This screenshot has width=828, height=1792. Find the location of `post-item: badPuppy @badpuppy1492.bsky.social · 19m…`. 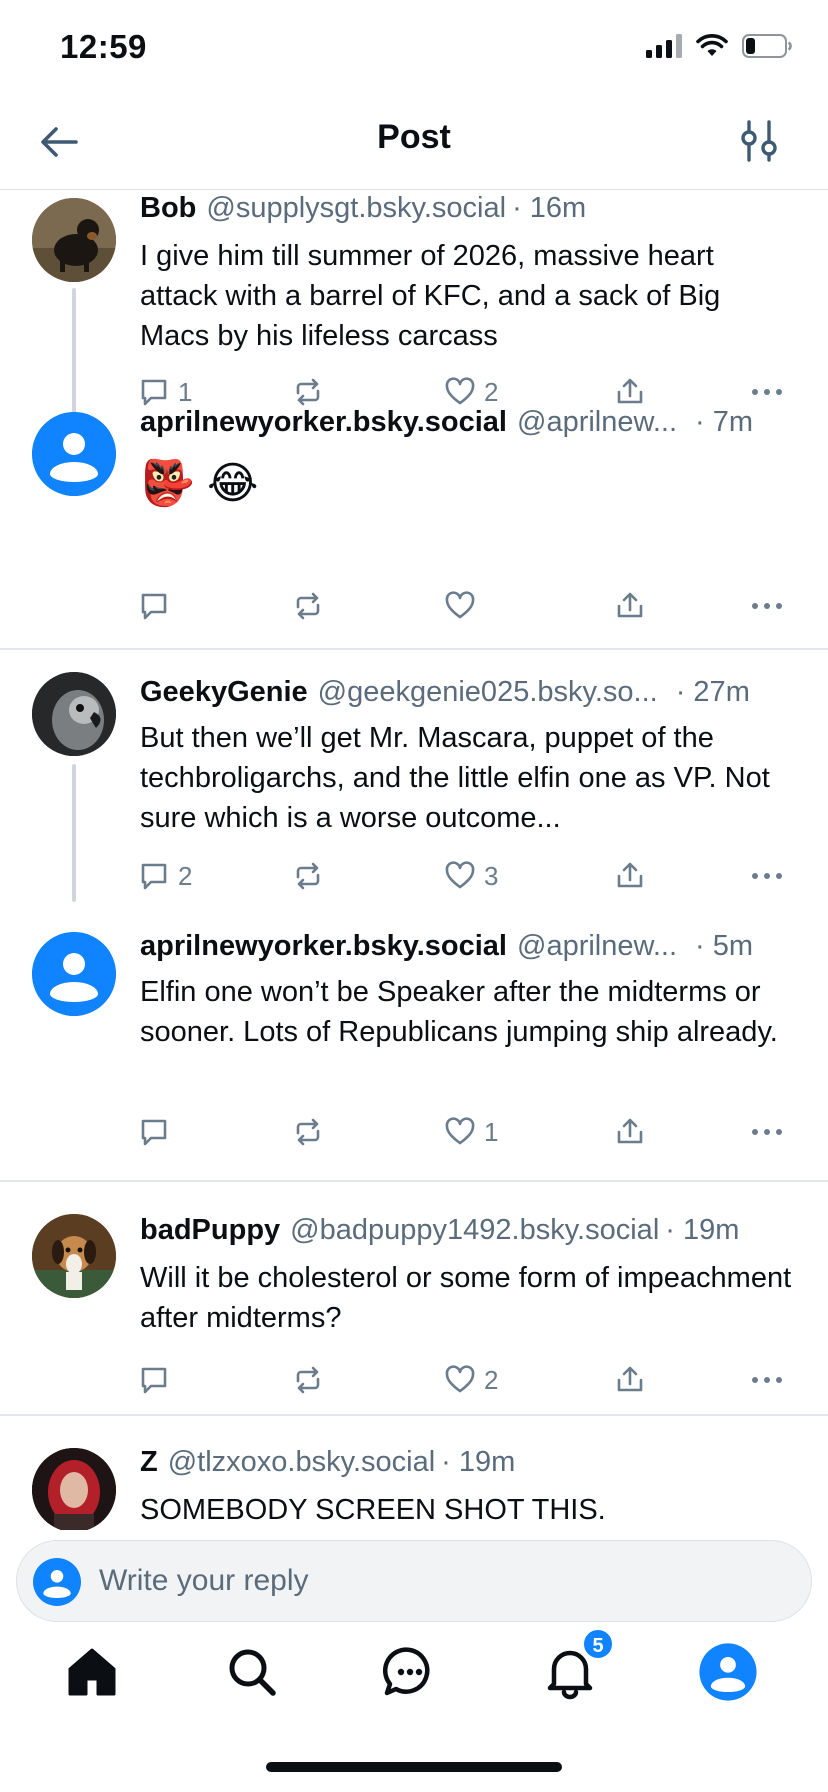

post-item: badPuppy @badpuppy1492.bsky.social · 19m… is located at coordinates (414, 1314).